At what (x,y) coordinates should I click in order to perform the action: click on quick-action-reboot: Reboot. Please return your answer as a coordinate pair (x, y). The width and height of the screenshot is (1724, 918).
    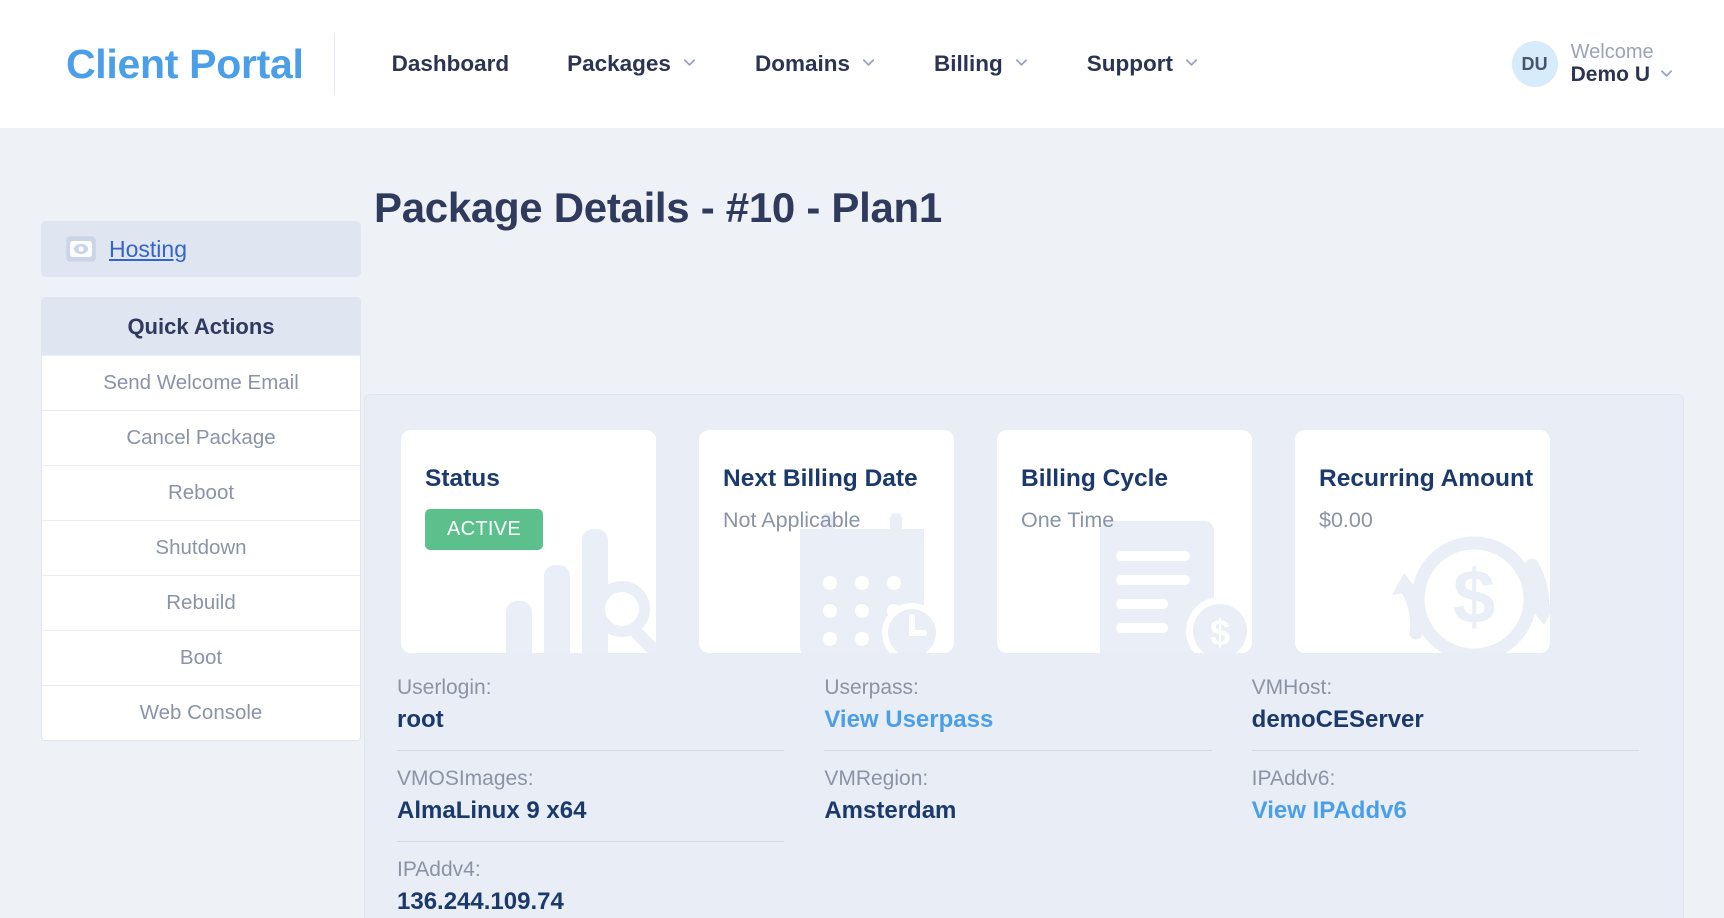
    Looking at the image, I should click on (201, 492).